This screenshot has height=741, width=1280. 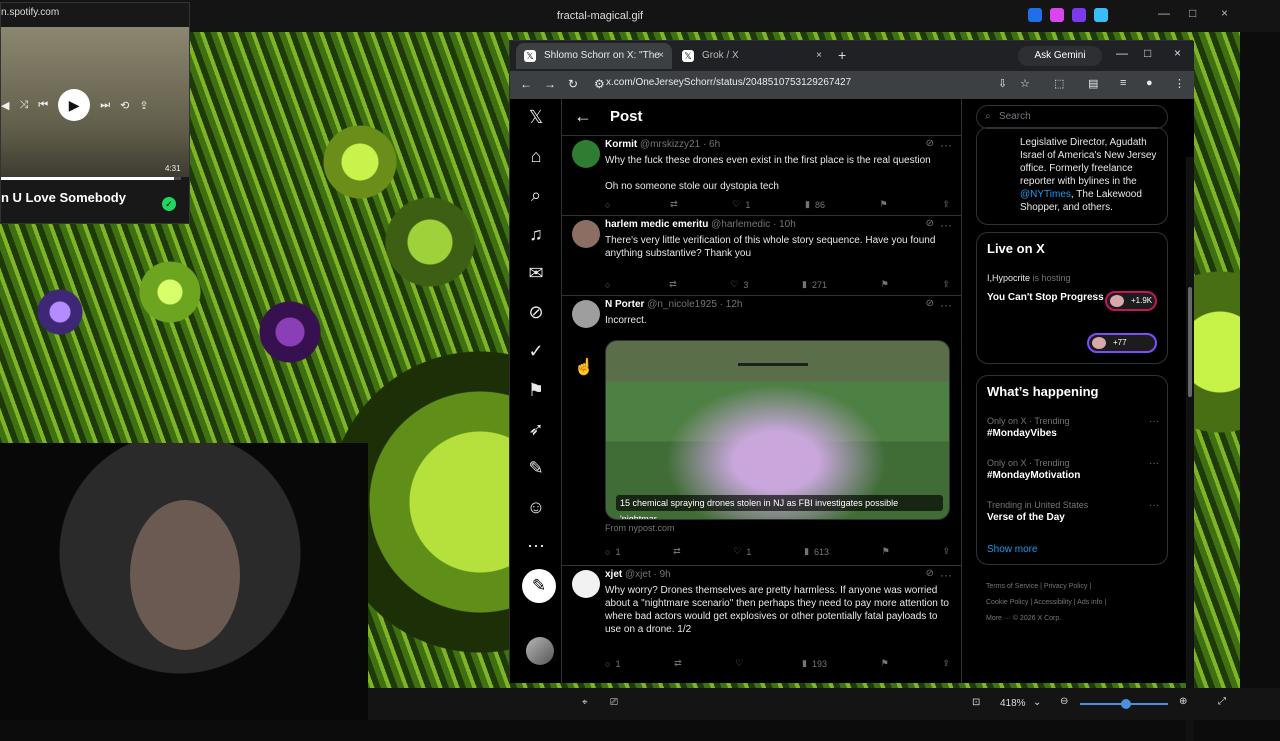 I want to click on chevron-down-icon: ⌄, so click(x=1037, y=702).